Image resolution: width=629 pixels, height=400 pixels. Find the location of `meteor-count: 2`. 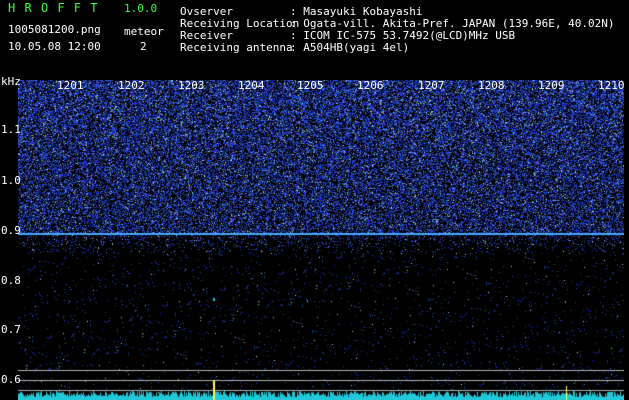

meteor-count: 2 is located at coordinates (143, 46).